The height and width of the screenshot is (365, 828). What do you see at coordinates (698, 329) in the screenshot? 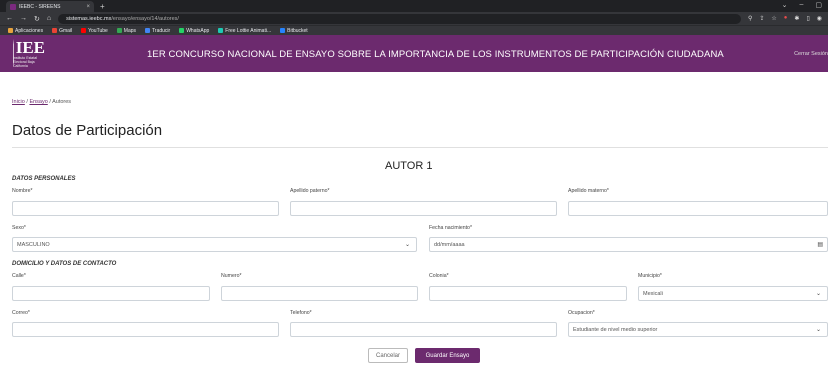
I see `ocupacion-select: Estudiante de nivel medio superior ⌄` at bounding box center [698, 329].